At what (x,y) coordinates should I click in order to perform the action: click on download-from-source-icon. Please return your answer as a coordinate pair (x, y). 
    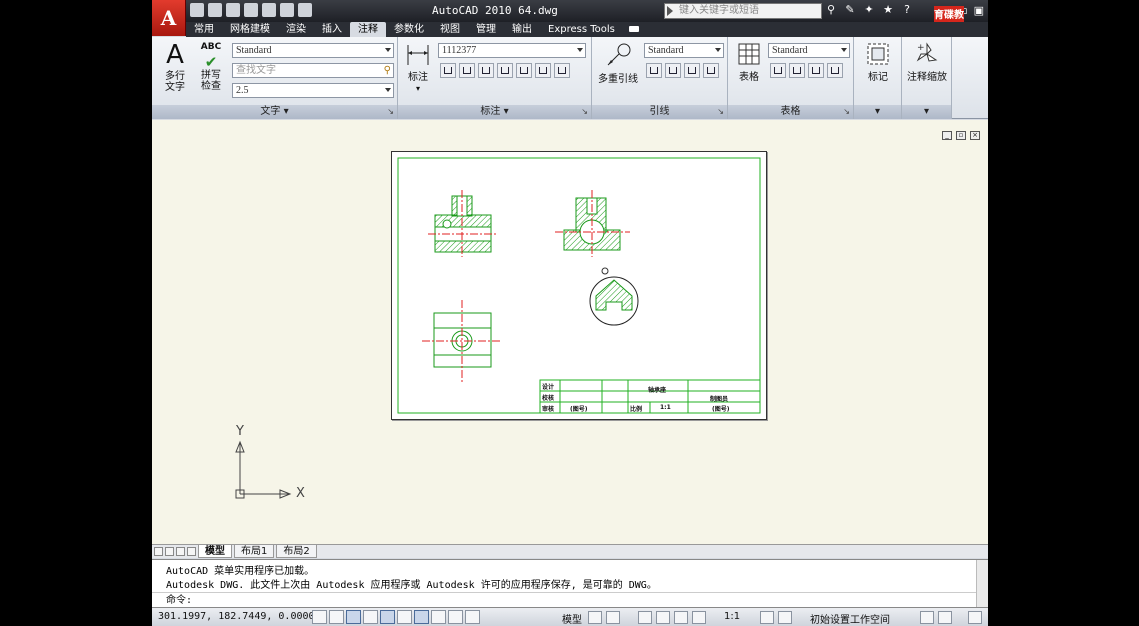
    Looking at the image, I should click on (816, 70).